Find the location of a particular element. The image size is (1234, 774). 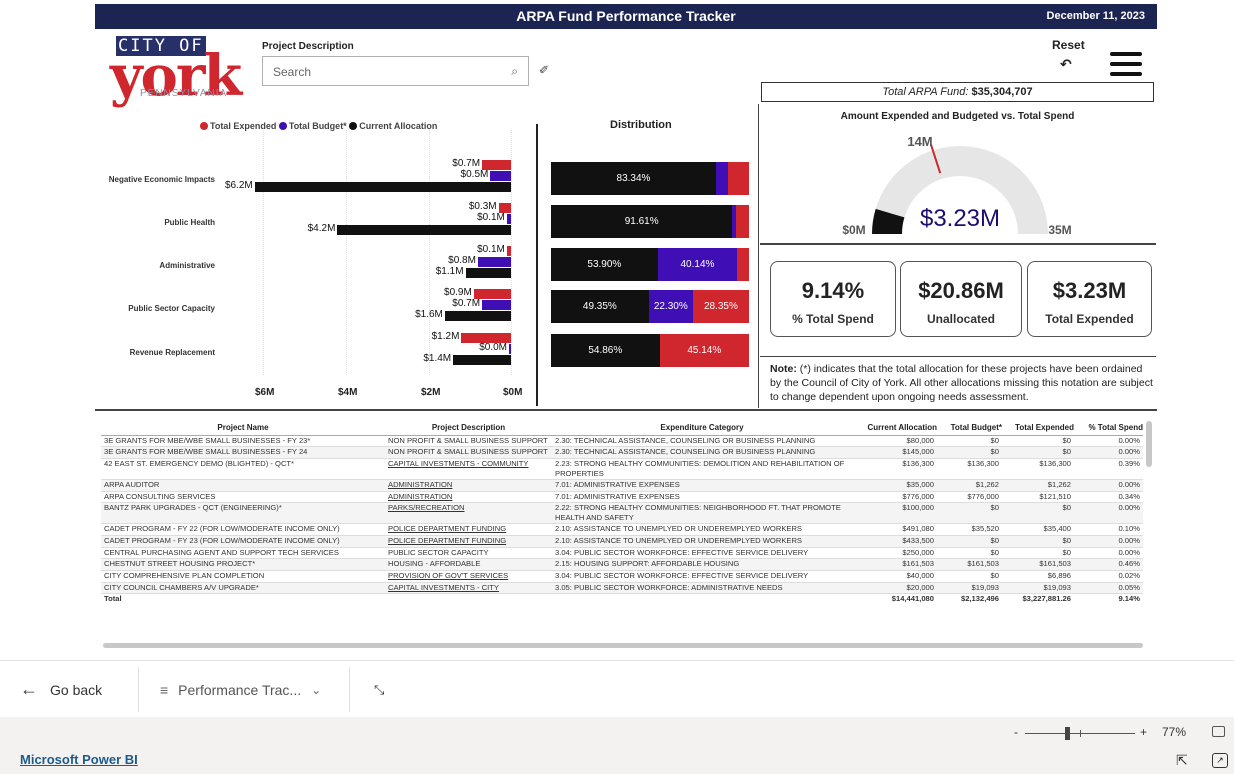

column-header: Project Name is located at coordinates (243, 428).